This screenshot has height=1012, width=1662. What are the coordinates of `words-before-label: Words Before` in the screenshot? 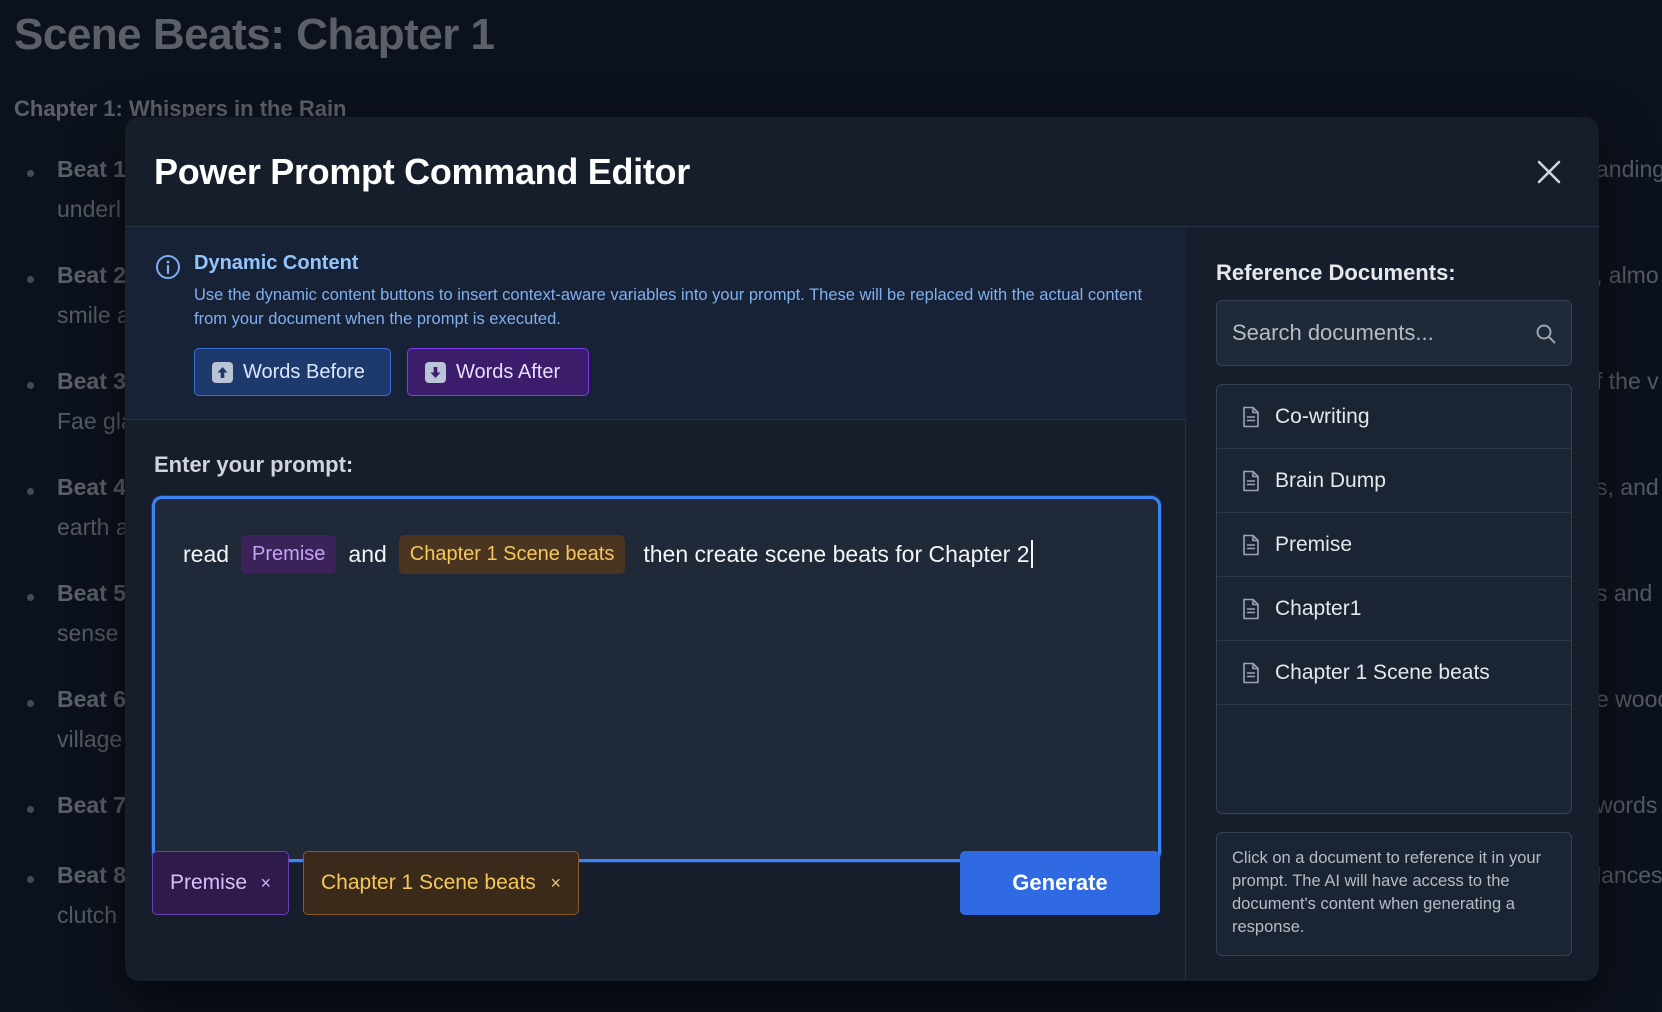 It's located at (304, 371).